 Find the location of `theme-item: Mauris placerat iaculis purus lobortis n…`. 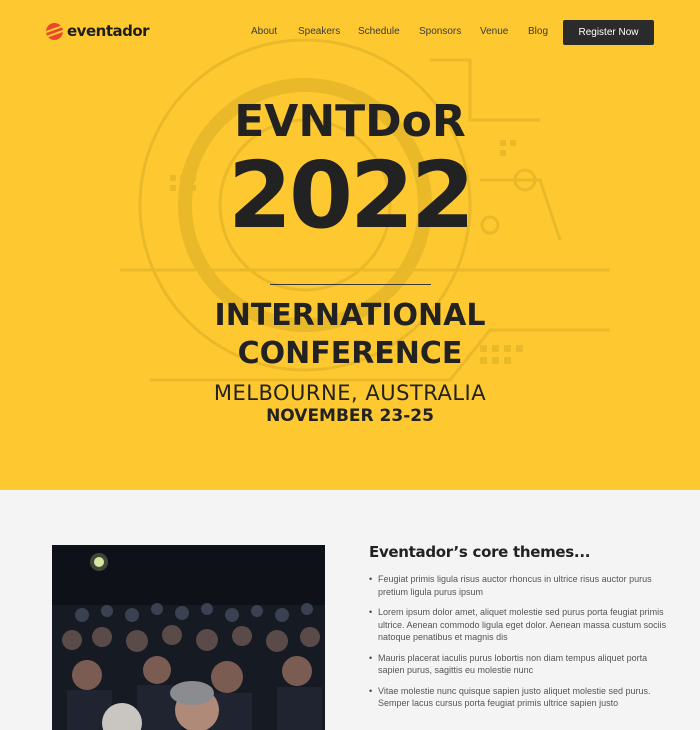

theme-item: Mauris placerat iaculis purus lobortis n… is located at coordinates (519, 664).